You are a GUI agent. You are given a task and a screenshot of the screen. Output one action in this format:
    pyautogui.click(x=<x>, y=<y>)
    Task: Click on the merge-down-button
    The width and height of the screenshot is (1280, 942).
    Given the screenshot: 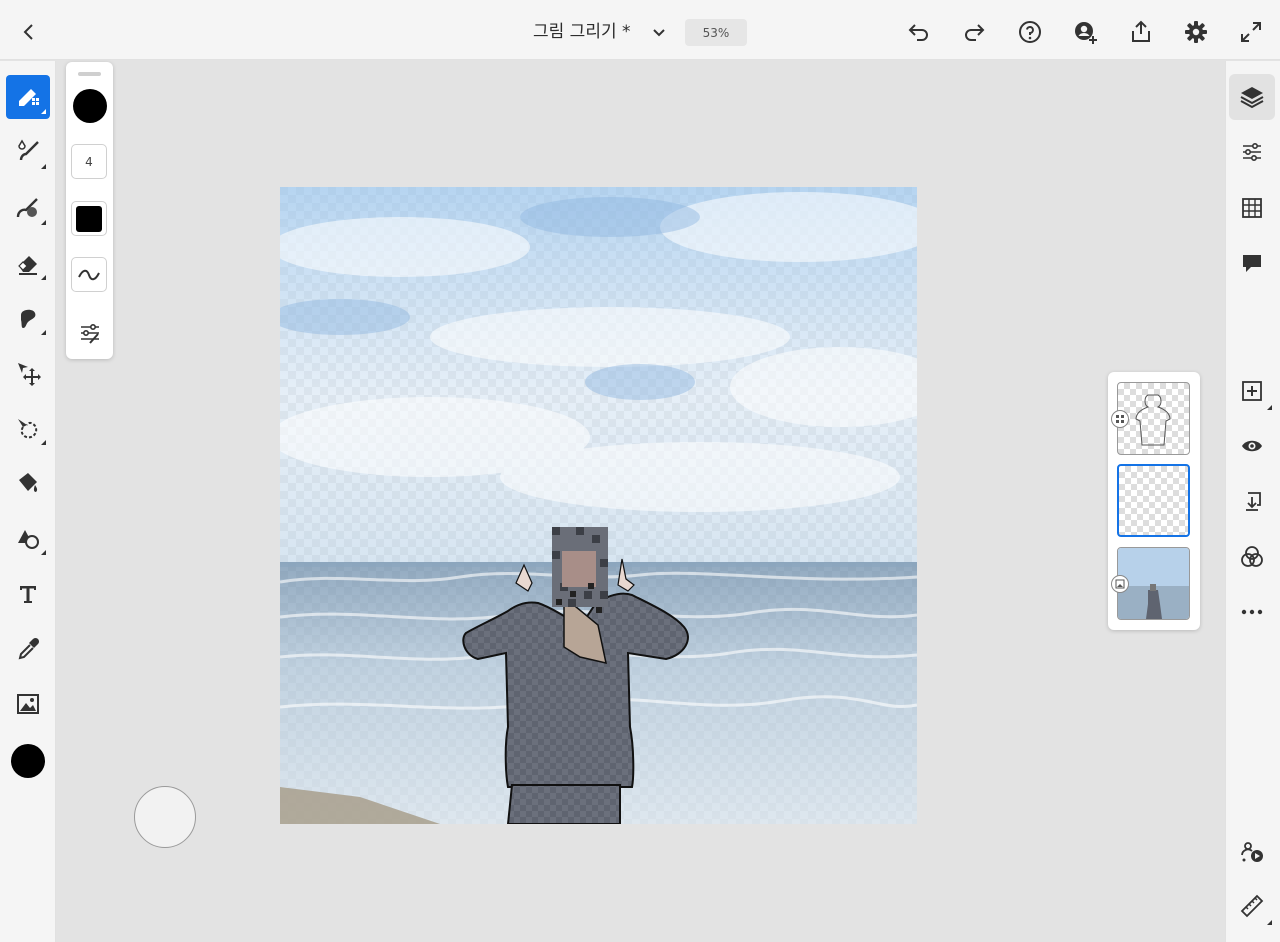 What is the action you would take?
    pyautogui.click(x=1252, y=501)
    